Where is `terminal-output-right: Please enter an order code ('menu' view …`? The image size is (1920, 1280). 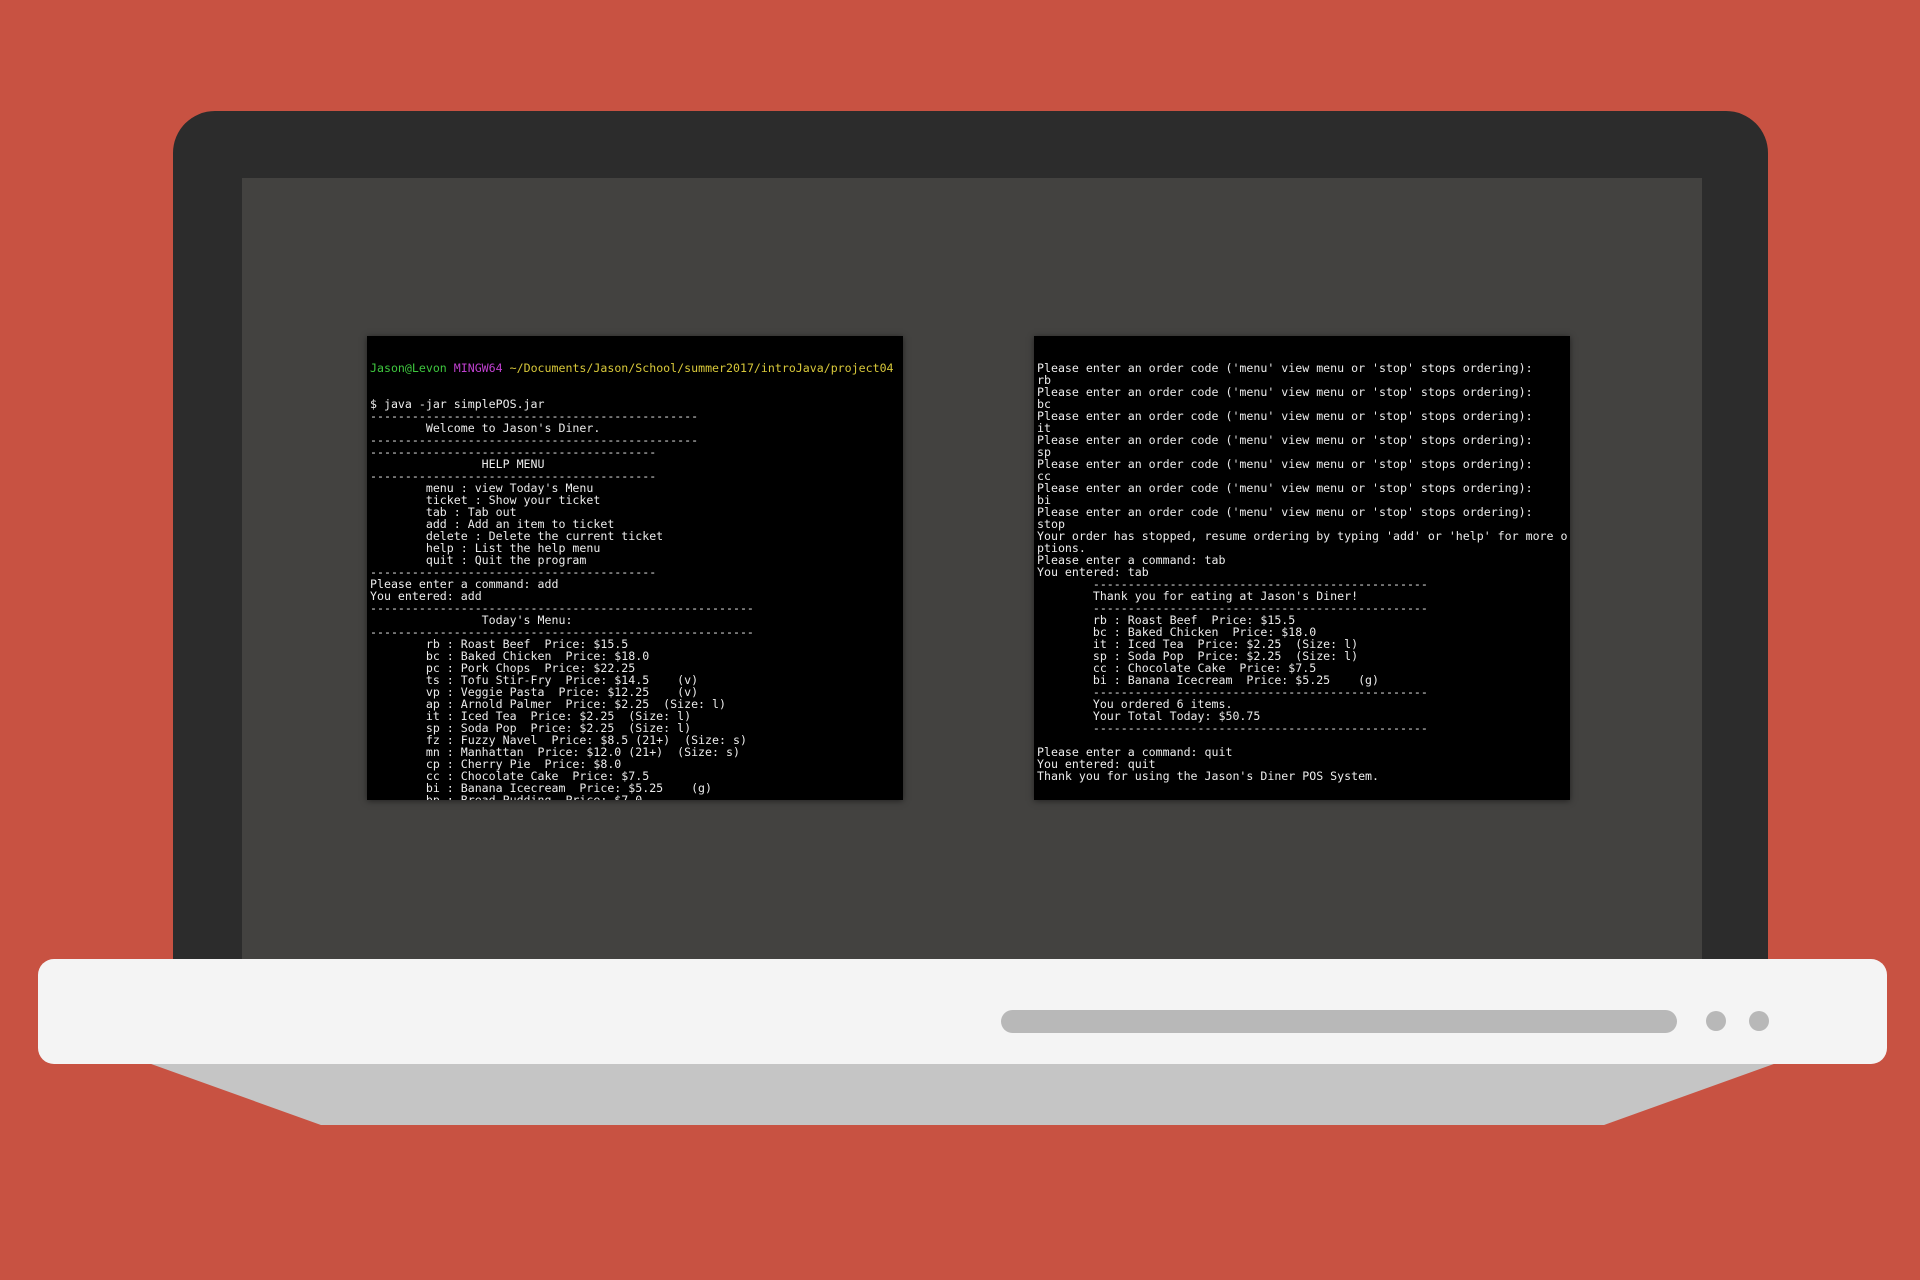 terminal-output-right: Please enter an order code ('menu' view … is located at coordinates (1302, 568).